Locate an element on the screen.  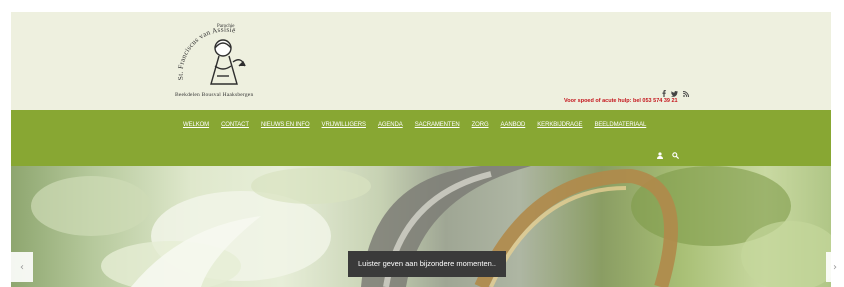
slider-prev-button: ‹ is located at coordinates (22, 267).